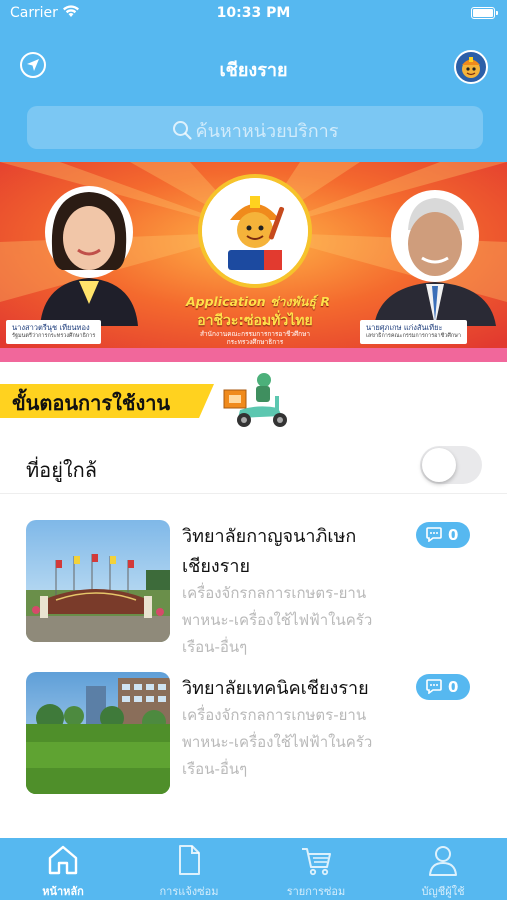  I want to click on person-photo-right, so click(435, 258).